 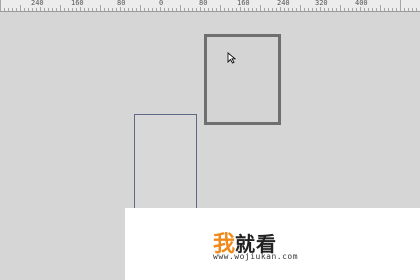 What do you see at coordinates (161, 3) in the screenshot?
I see `ruler-label: 0` at bounding box center [161, 3].